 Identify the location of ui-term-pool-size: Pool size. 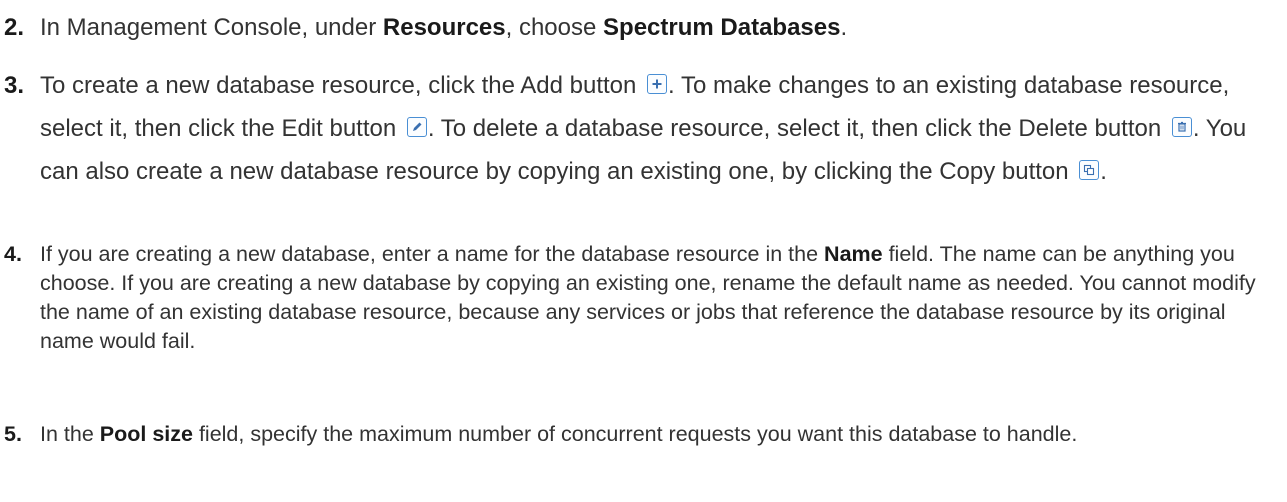
(146, 434).